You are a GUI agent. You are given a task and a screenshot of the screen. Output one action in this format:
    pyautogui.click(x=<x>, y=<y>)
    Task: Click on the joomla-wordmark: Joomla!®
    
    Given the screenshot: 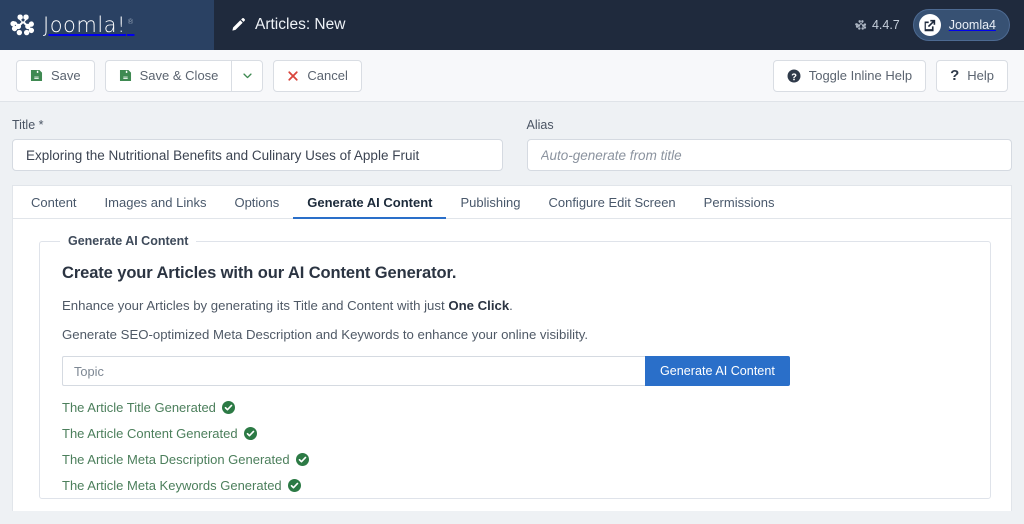 What is the action you would take?
    pyautogui.click(x=89, y=24)
    